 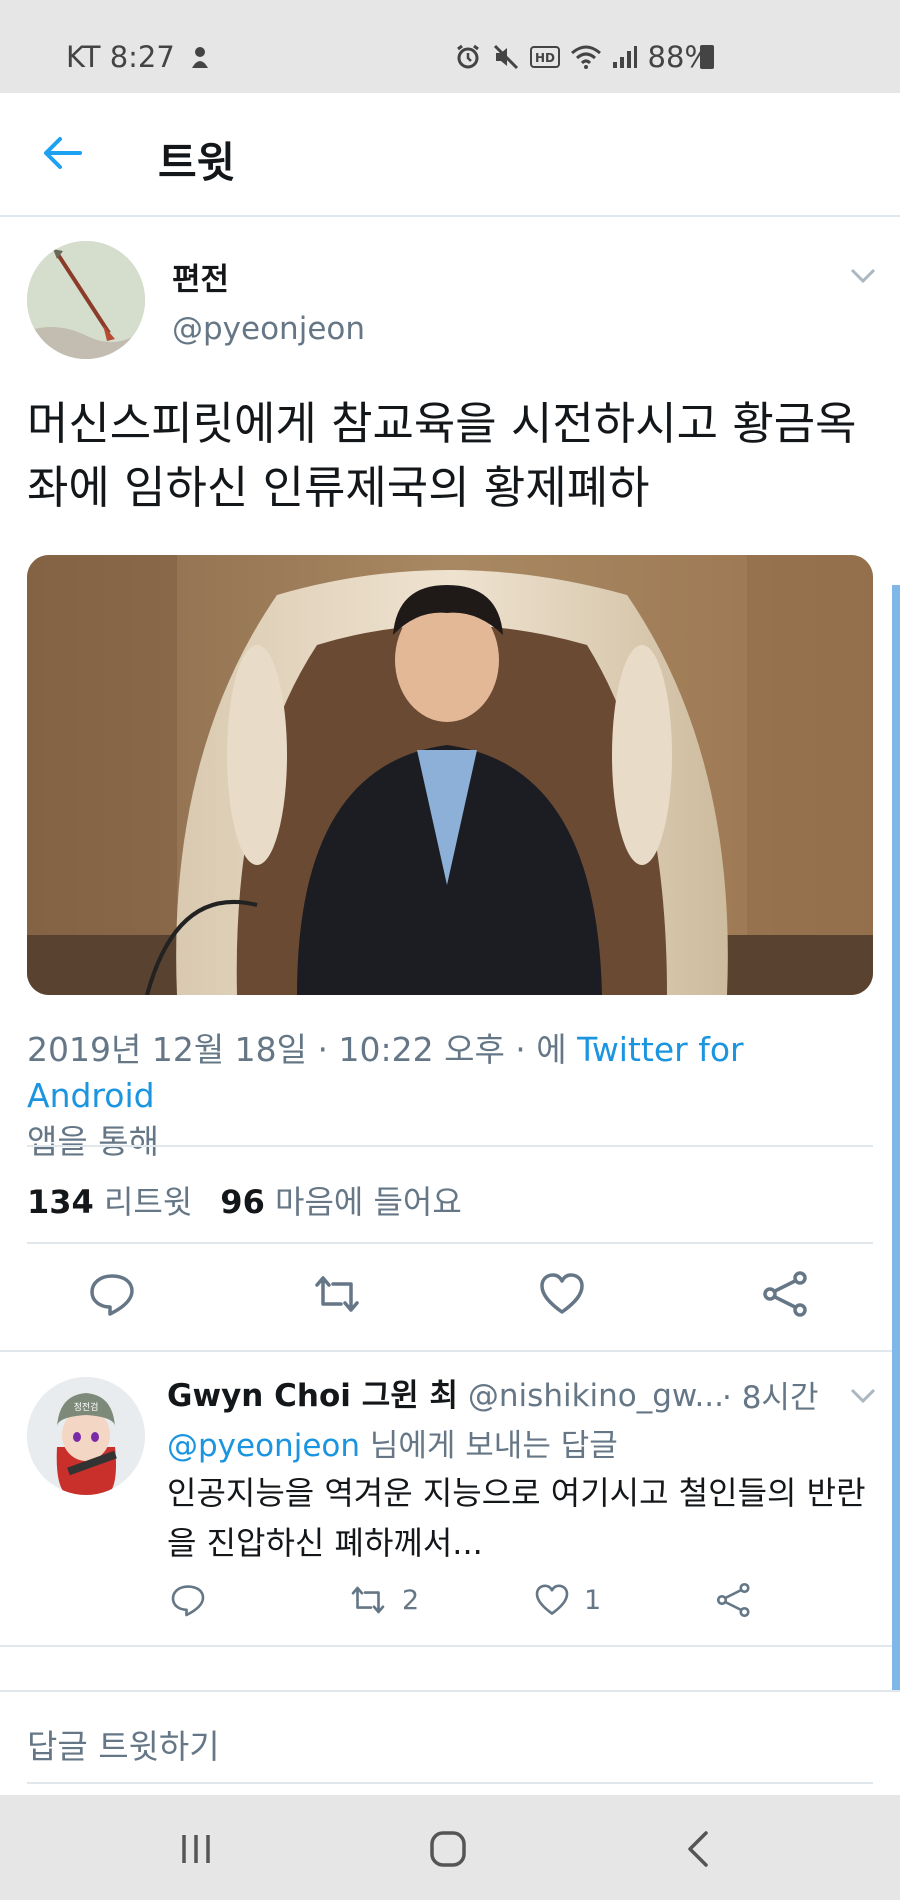 I want to click on header-bar: 트윗, so click(x=450, y=155).